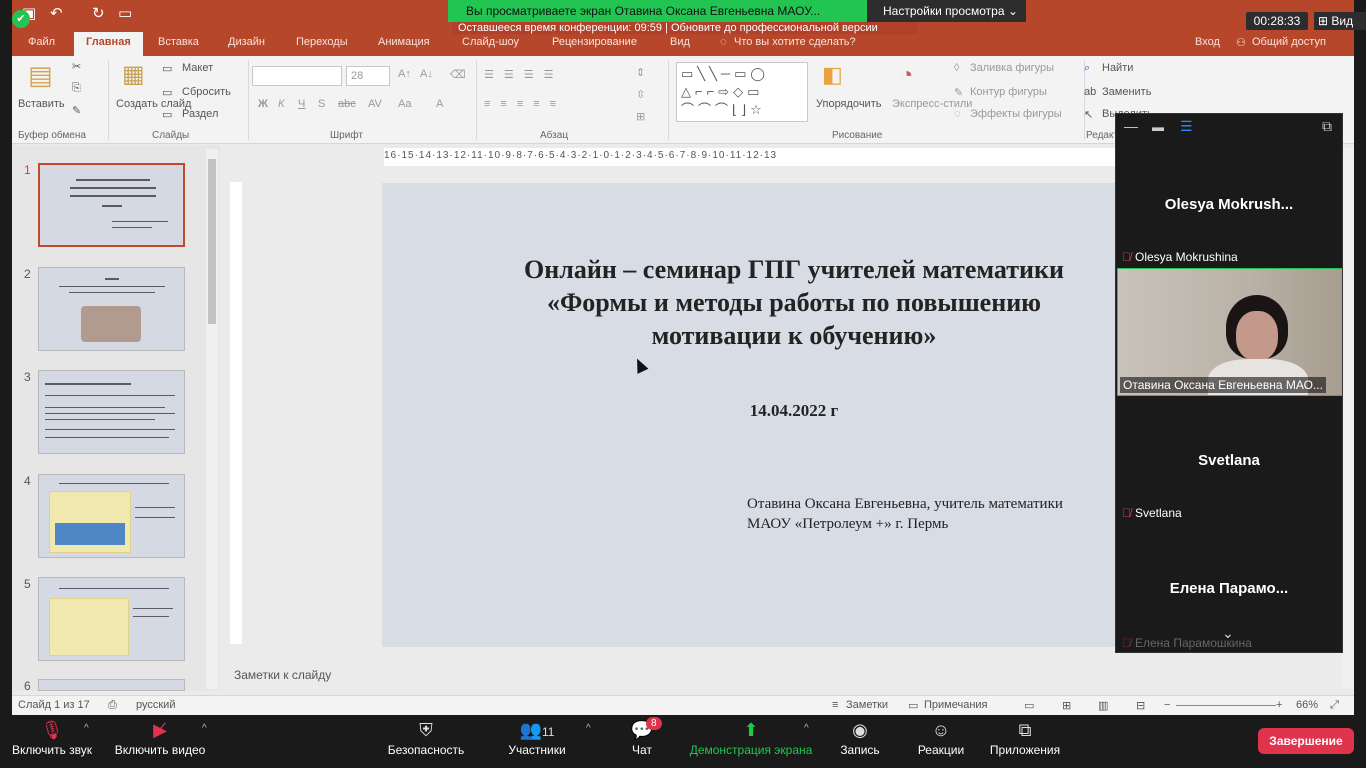  Describe the element at coordinates (246, 42) in the screenshot. I see `tab-design: Дизайн` at that location.